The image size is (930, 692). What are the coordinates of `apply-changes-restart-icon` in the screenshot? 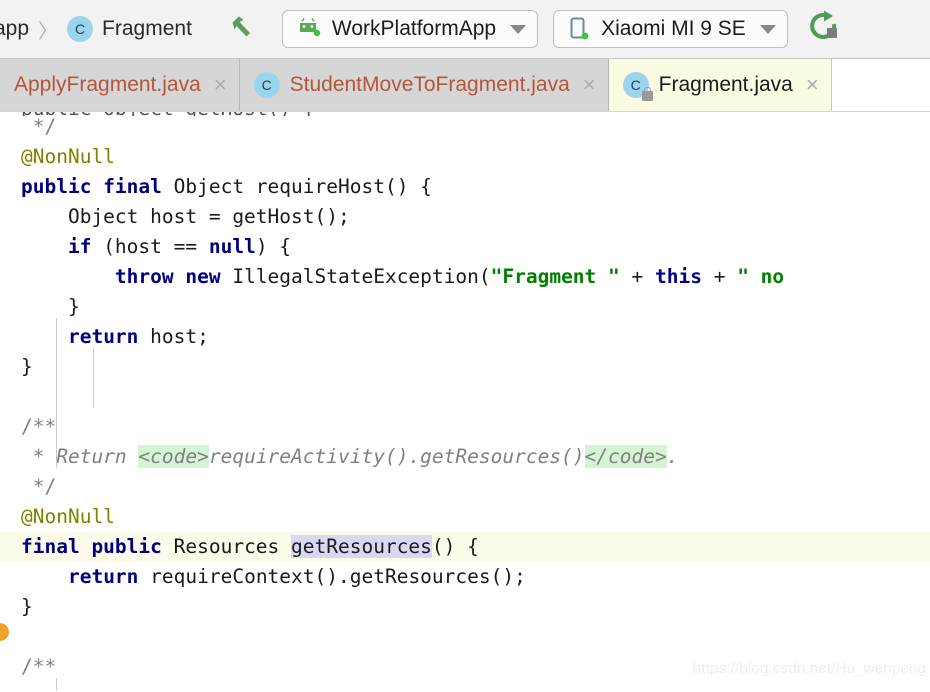 It's located at (824, 29).